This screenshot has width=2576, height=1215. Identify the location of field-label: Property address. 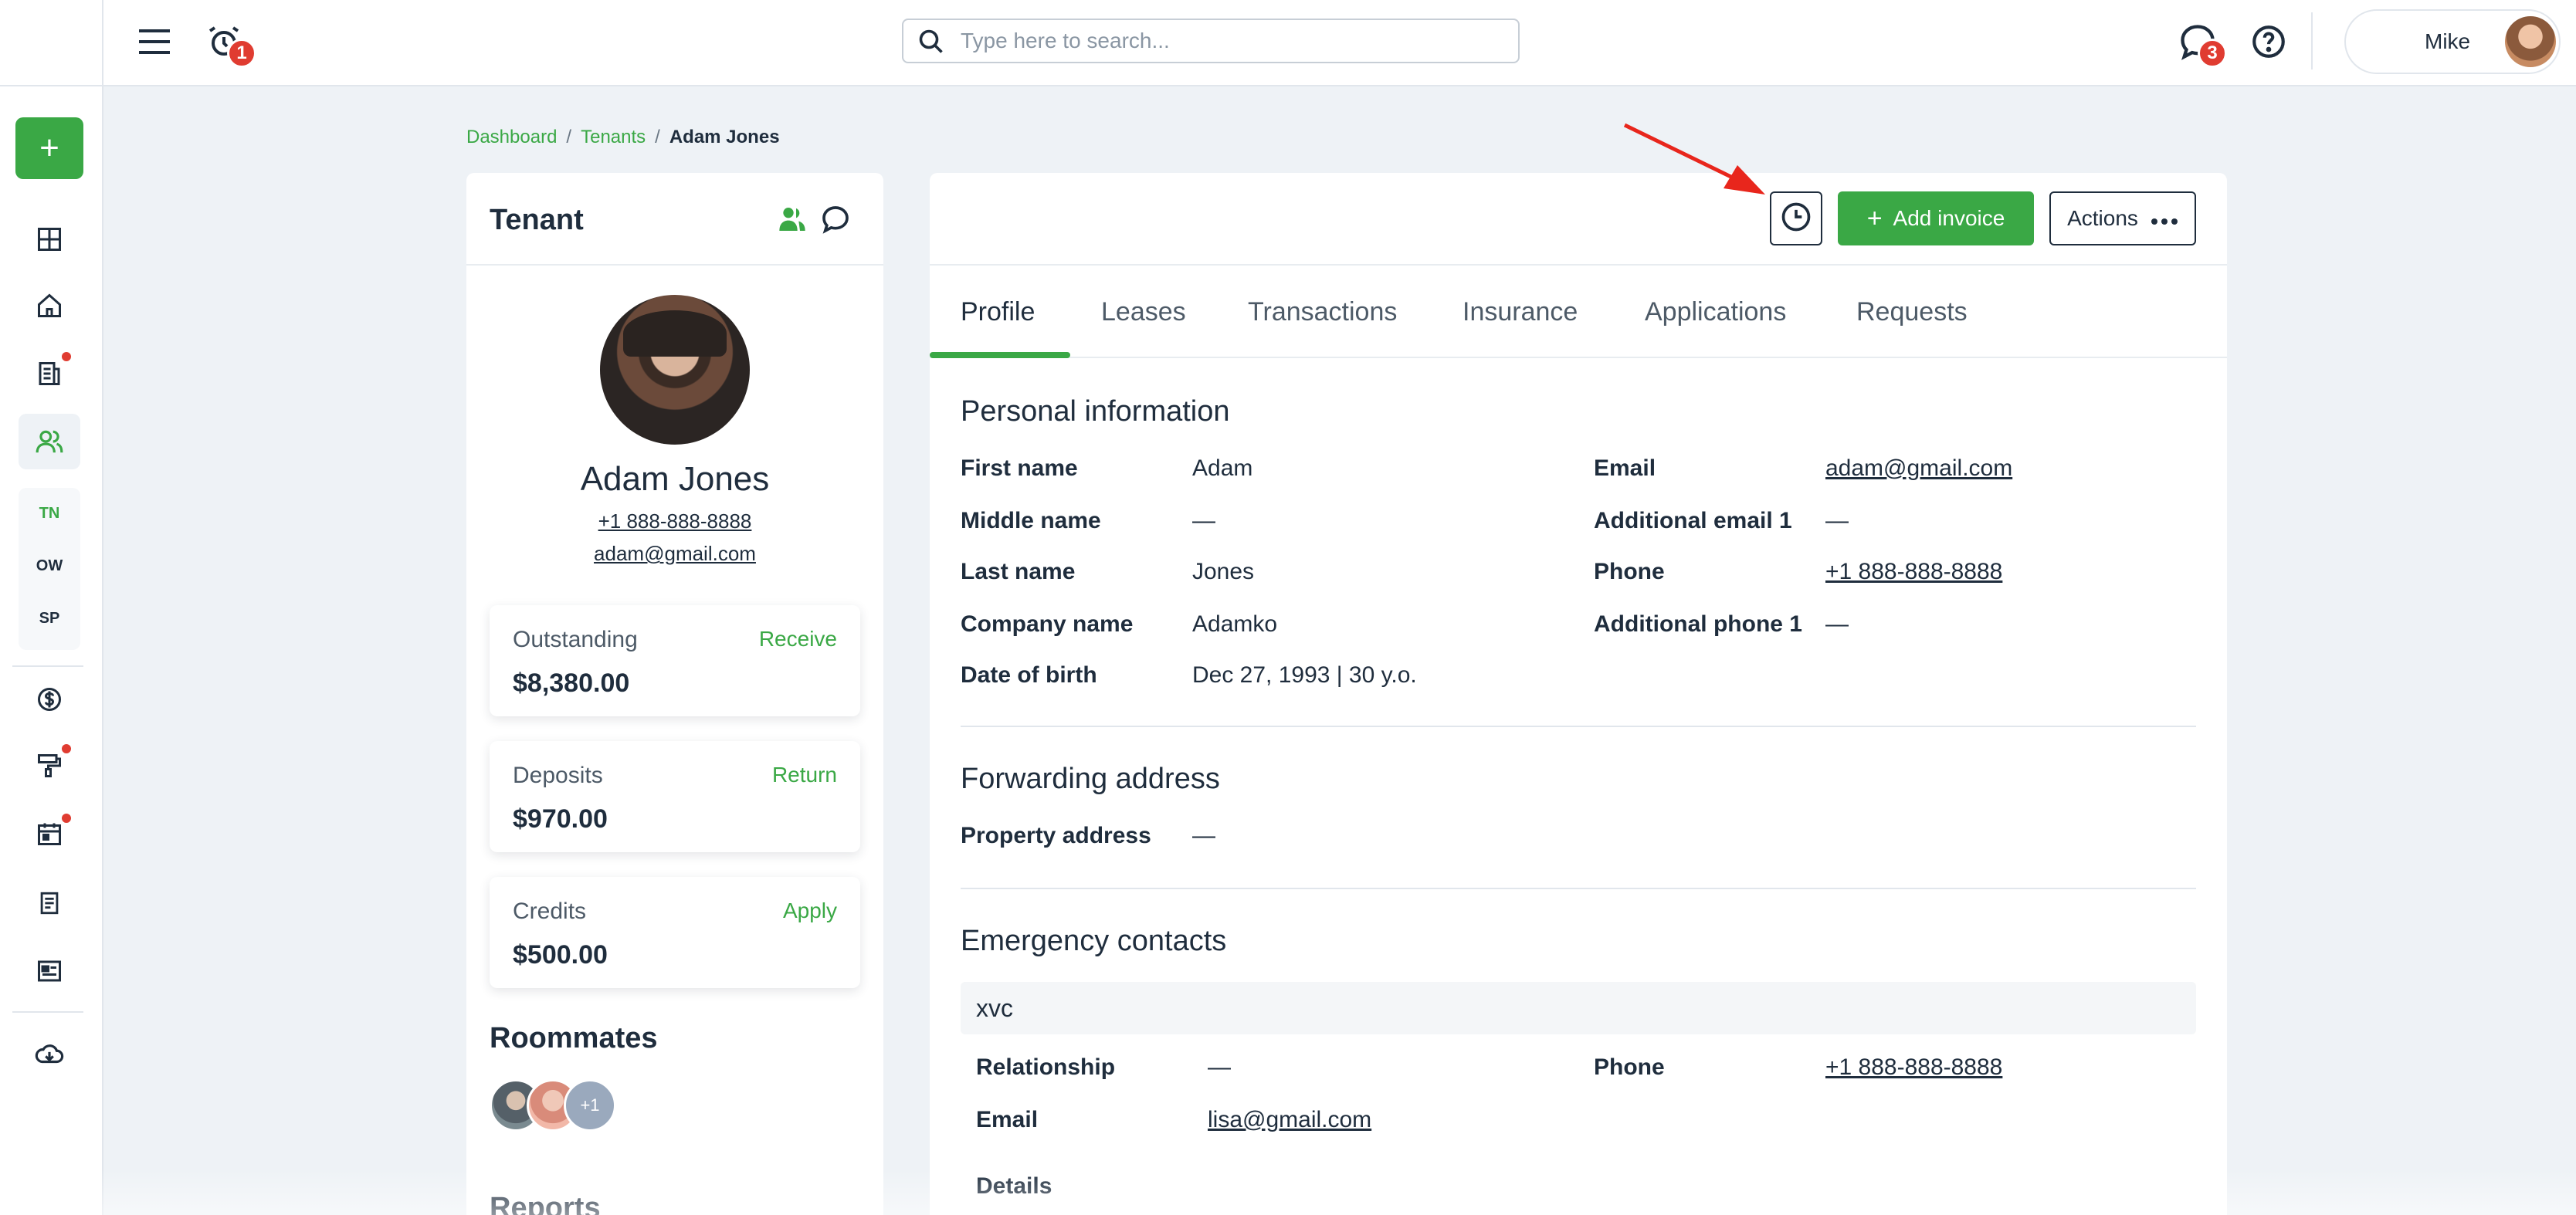
(1056, 835).